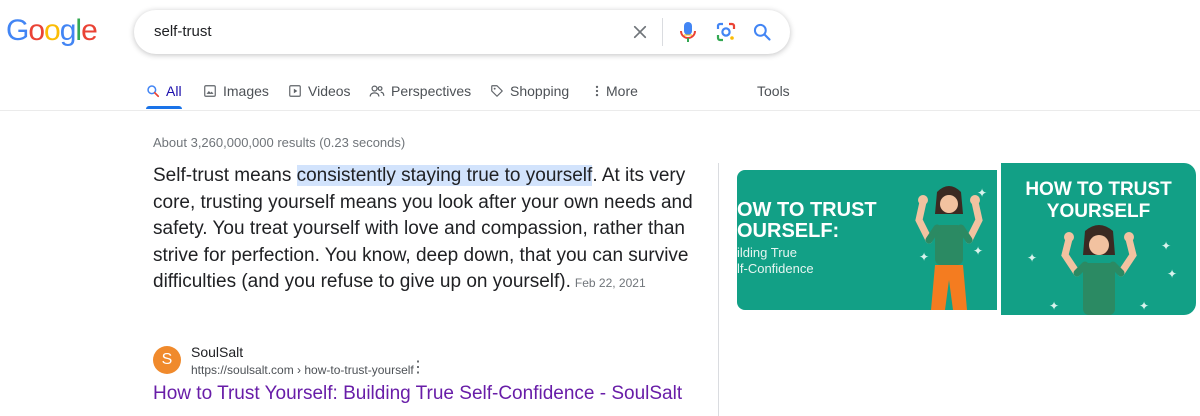 This screenshot has width=1200, height=416. I want to click on people-icon, so click(377, 91).